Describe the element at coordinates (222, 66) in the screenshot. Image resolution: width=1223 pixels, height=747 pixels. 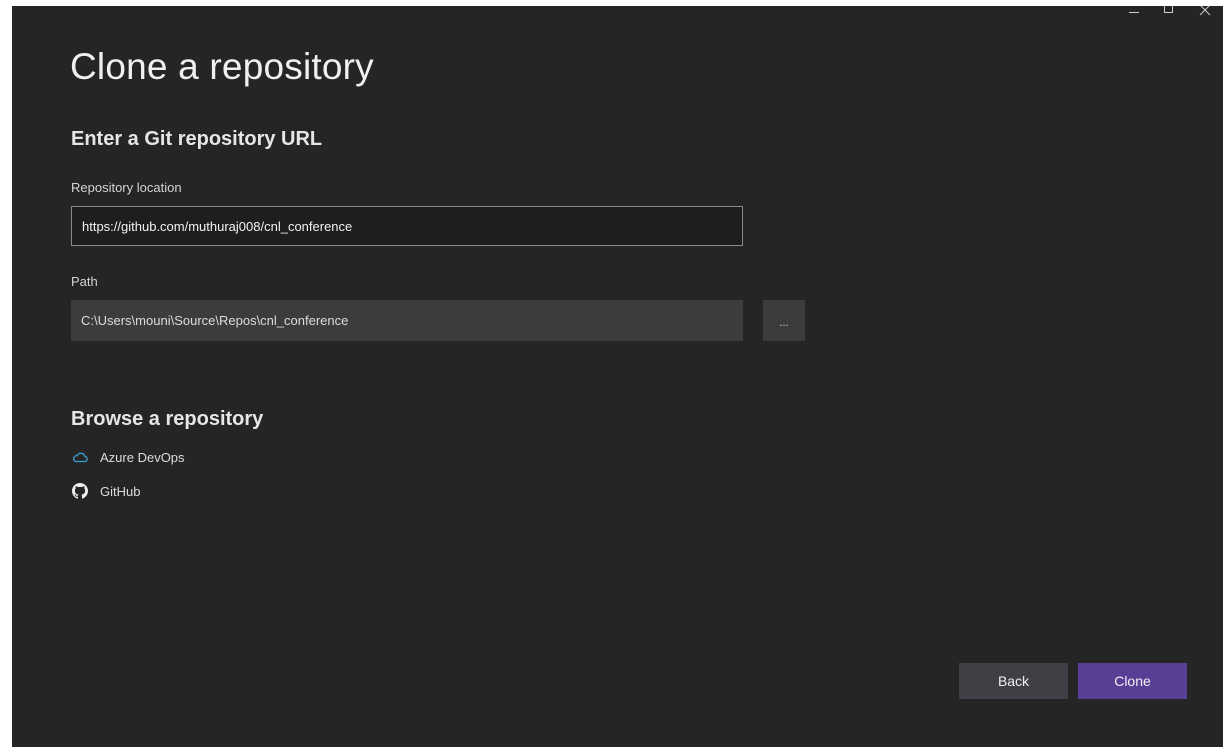
I see `page-title: Clone a repository` at that location.